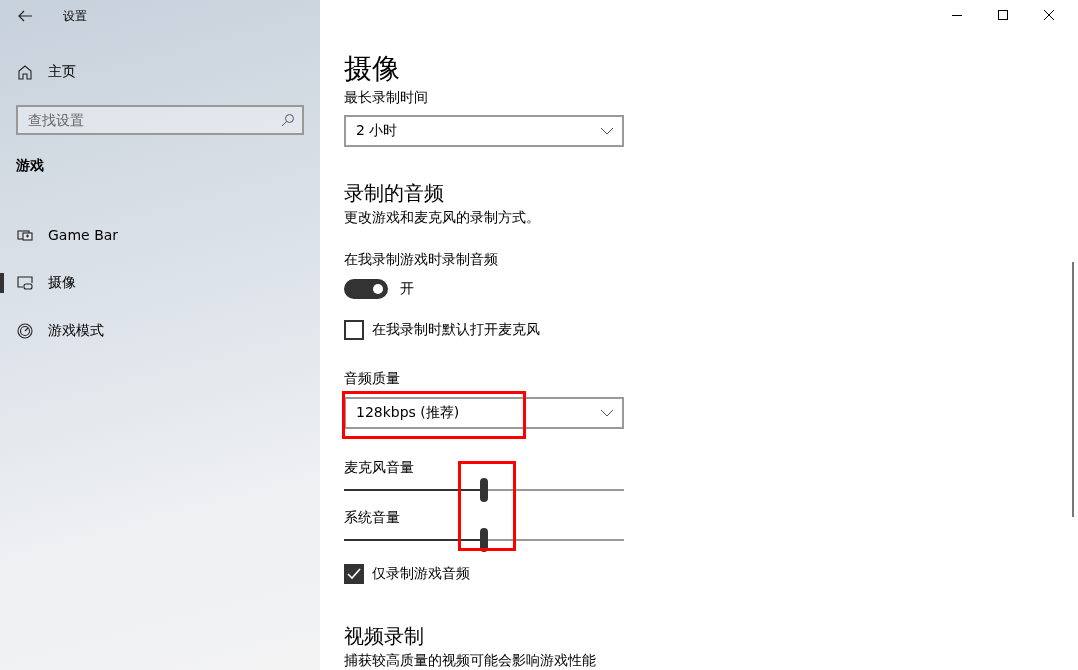 The height and width of the screenshot is (670, 1078). What do you see at coordinates (160, 120) in the screenshot?
I see `search-field: 查找设置` at bounding box center [160, 120].